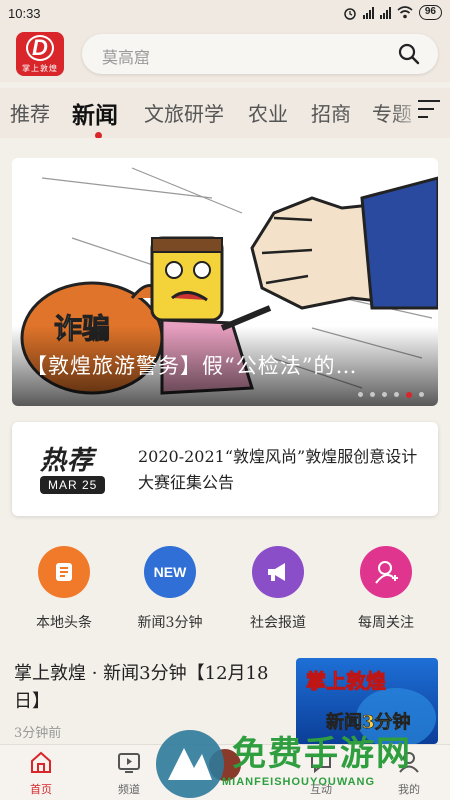 The width and height of the screenshot is (450, 800). What do you see at coordinates (299, 782) in the screenshot?
I see `watermark-subtitle: MIANFEISHOUYOUWANG` at bounding box center [299, 782].